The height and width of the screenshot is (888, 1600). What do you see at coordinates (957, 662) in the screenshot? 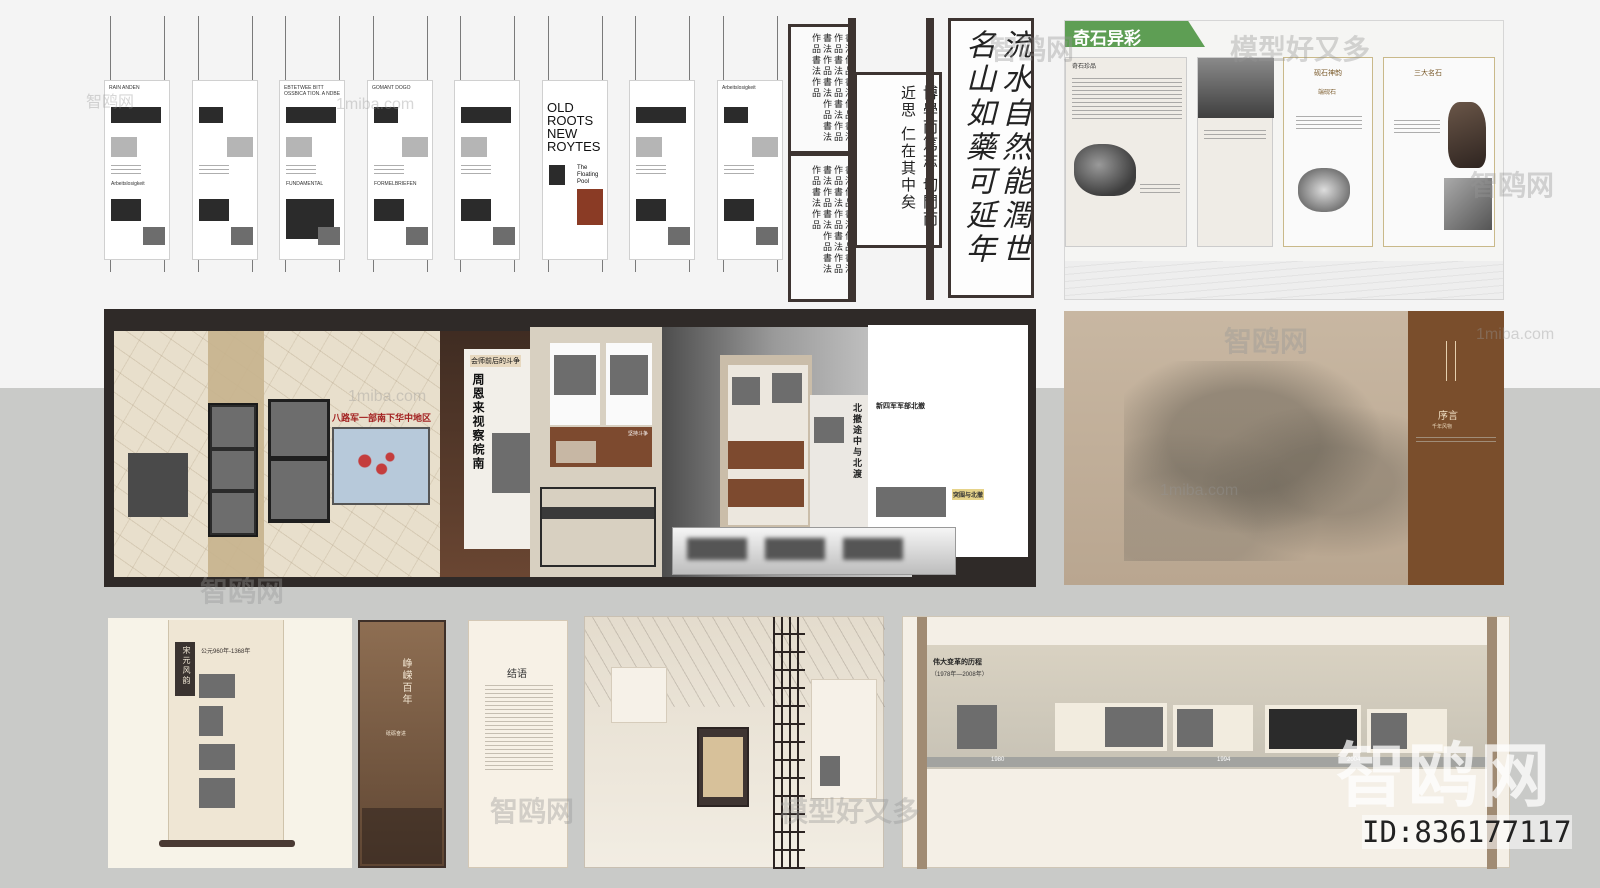
I see `timeline-title: 伟大变革的历程` at bounding box center [957, 662].